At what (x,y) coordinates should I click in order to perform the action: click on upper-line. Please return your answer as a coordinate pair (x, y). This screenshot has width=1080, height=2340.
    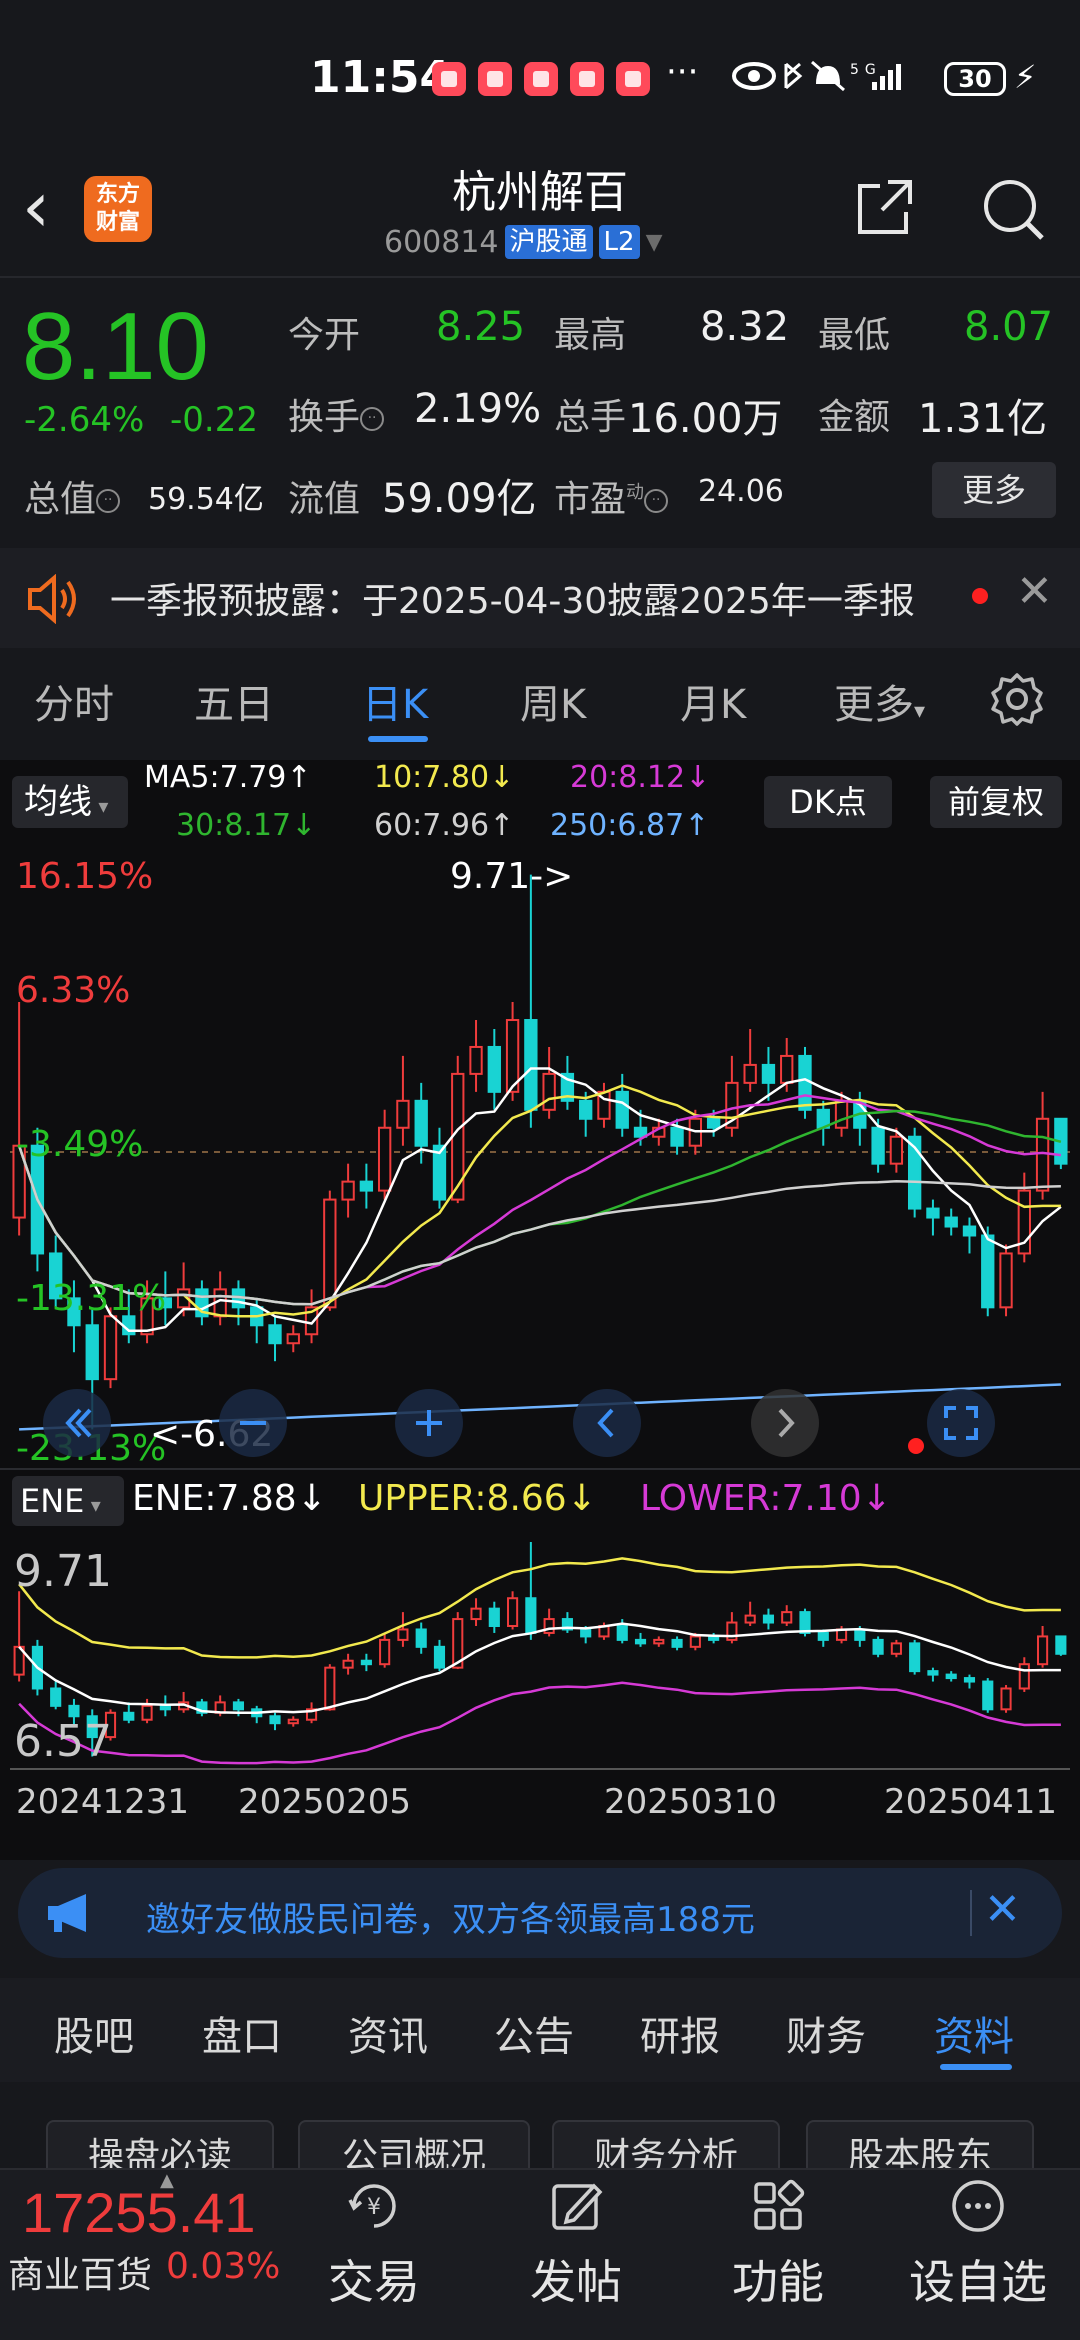
    Looking at the image, I should click on (539, 1608).